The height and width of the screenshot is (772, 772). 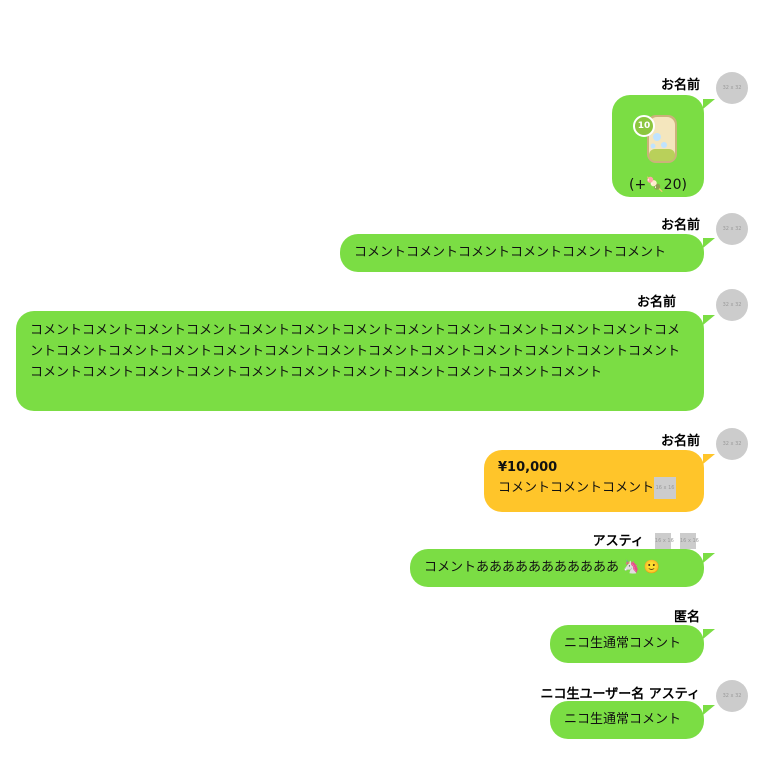 I want to click on paid-comment-bubble: ¥10,000 コメントコメントコメント 16 x 16, so click(x=599, y=481).